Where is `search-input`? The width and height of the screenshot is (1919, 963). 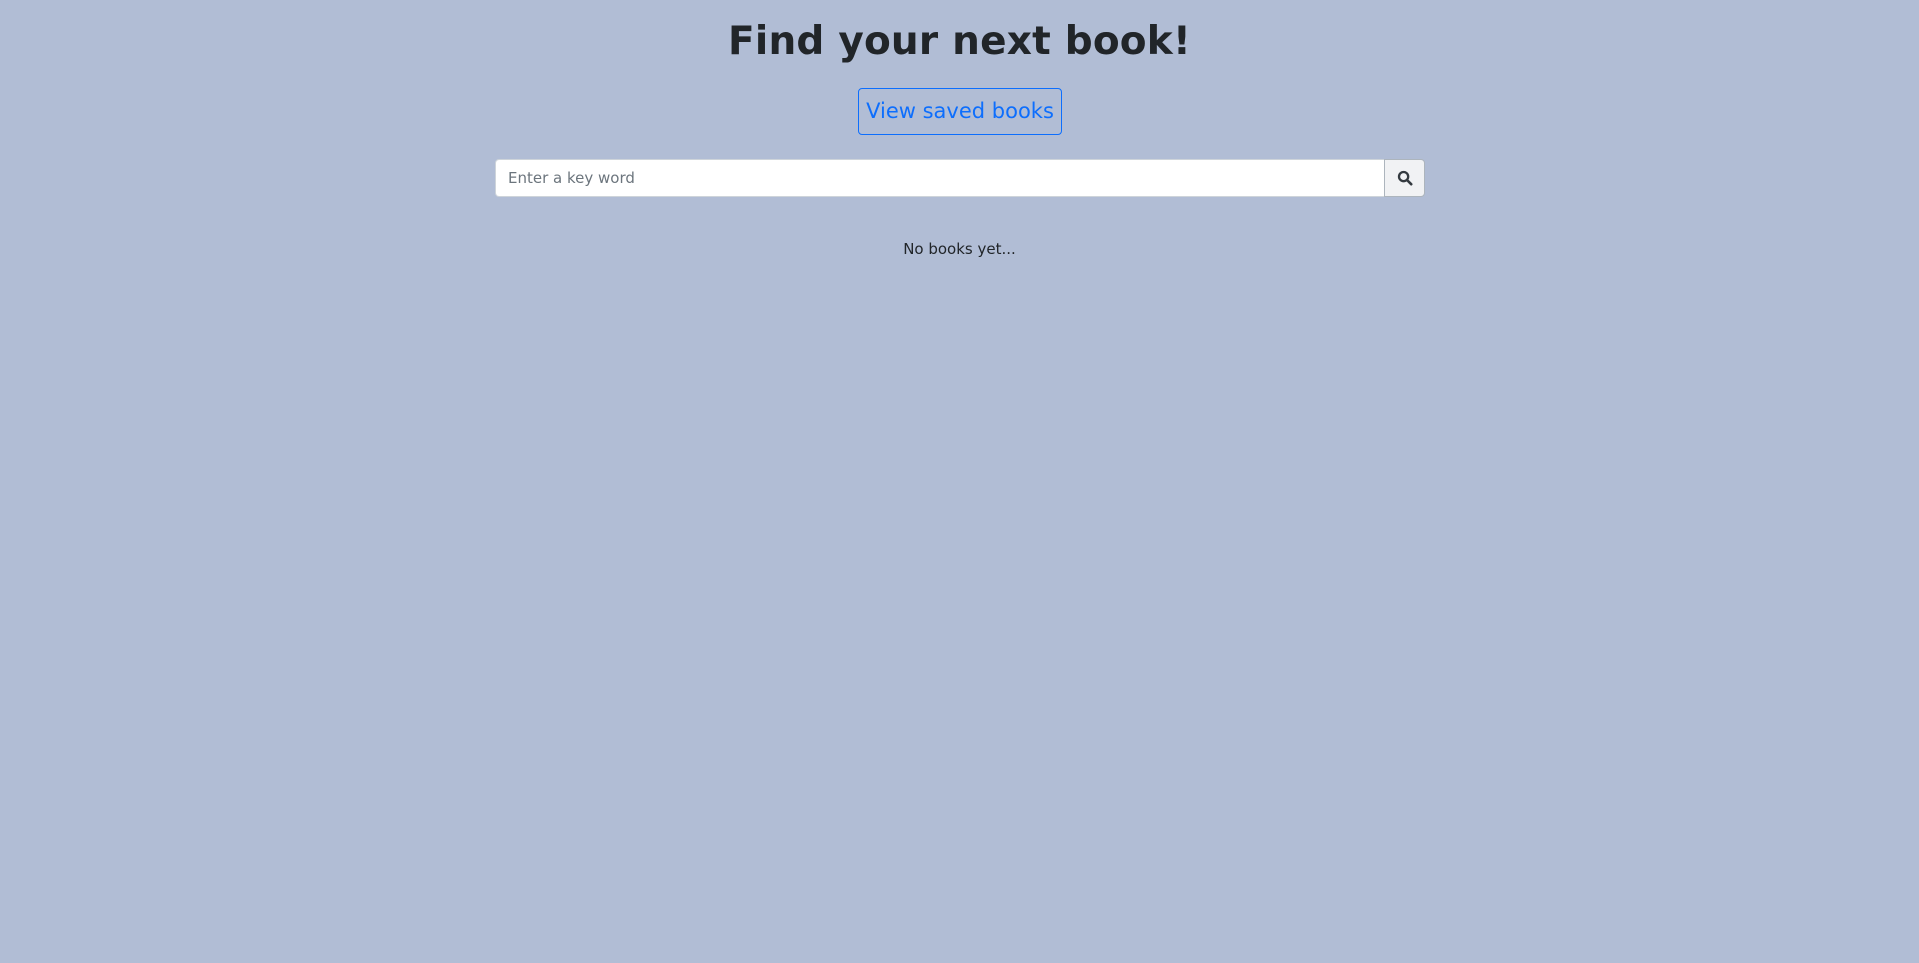 search-input is located at coordinates (939, 178).